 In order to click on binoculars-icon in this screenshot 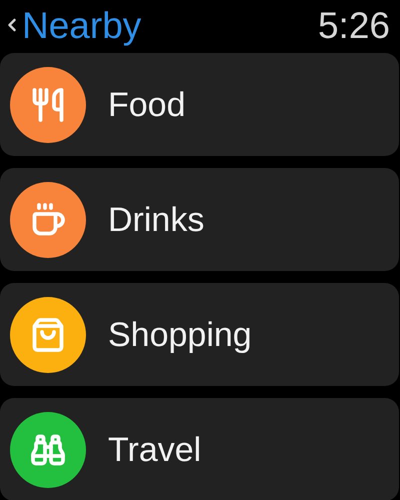, I will do `click(48, 450)`.